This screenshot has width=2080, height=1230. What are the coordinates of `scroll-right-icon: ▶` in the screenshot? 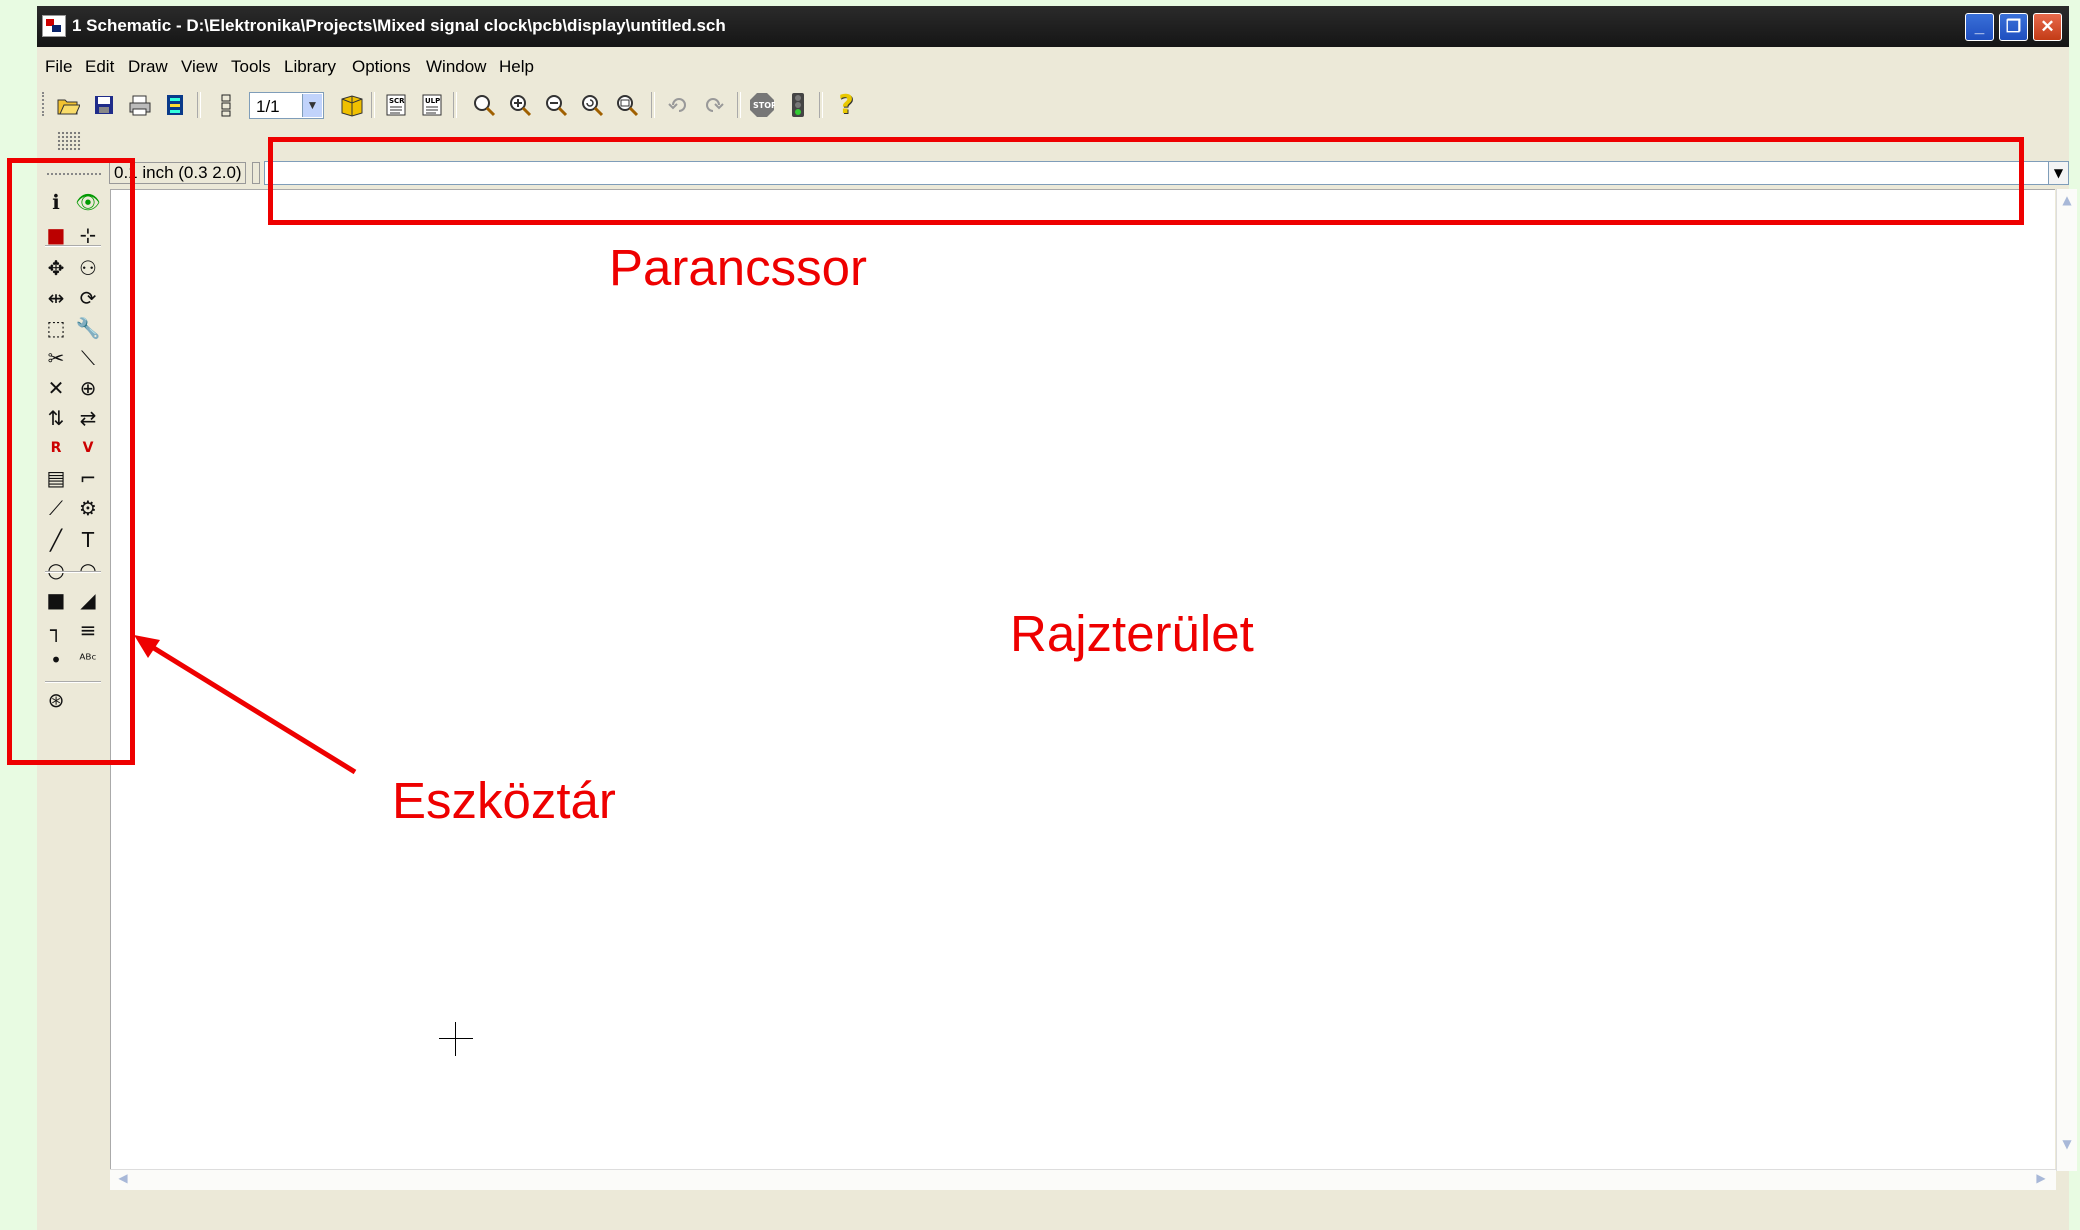 It's located at (2041, 1180).